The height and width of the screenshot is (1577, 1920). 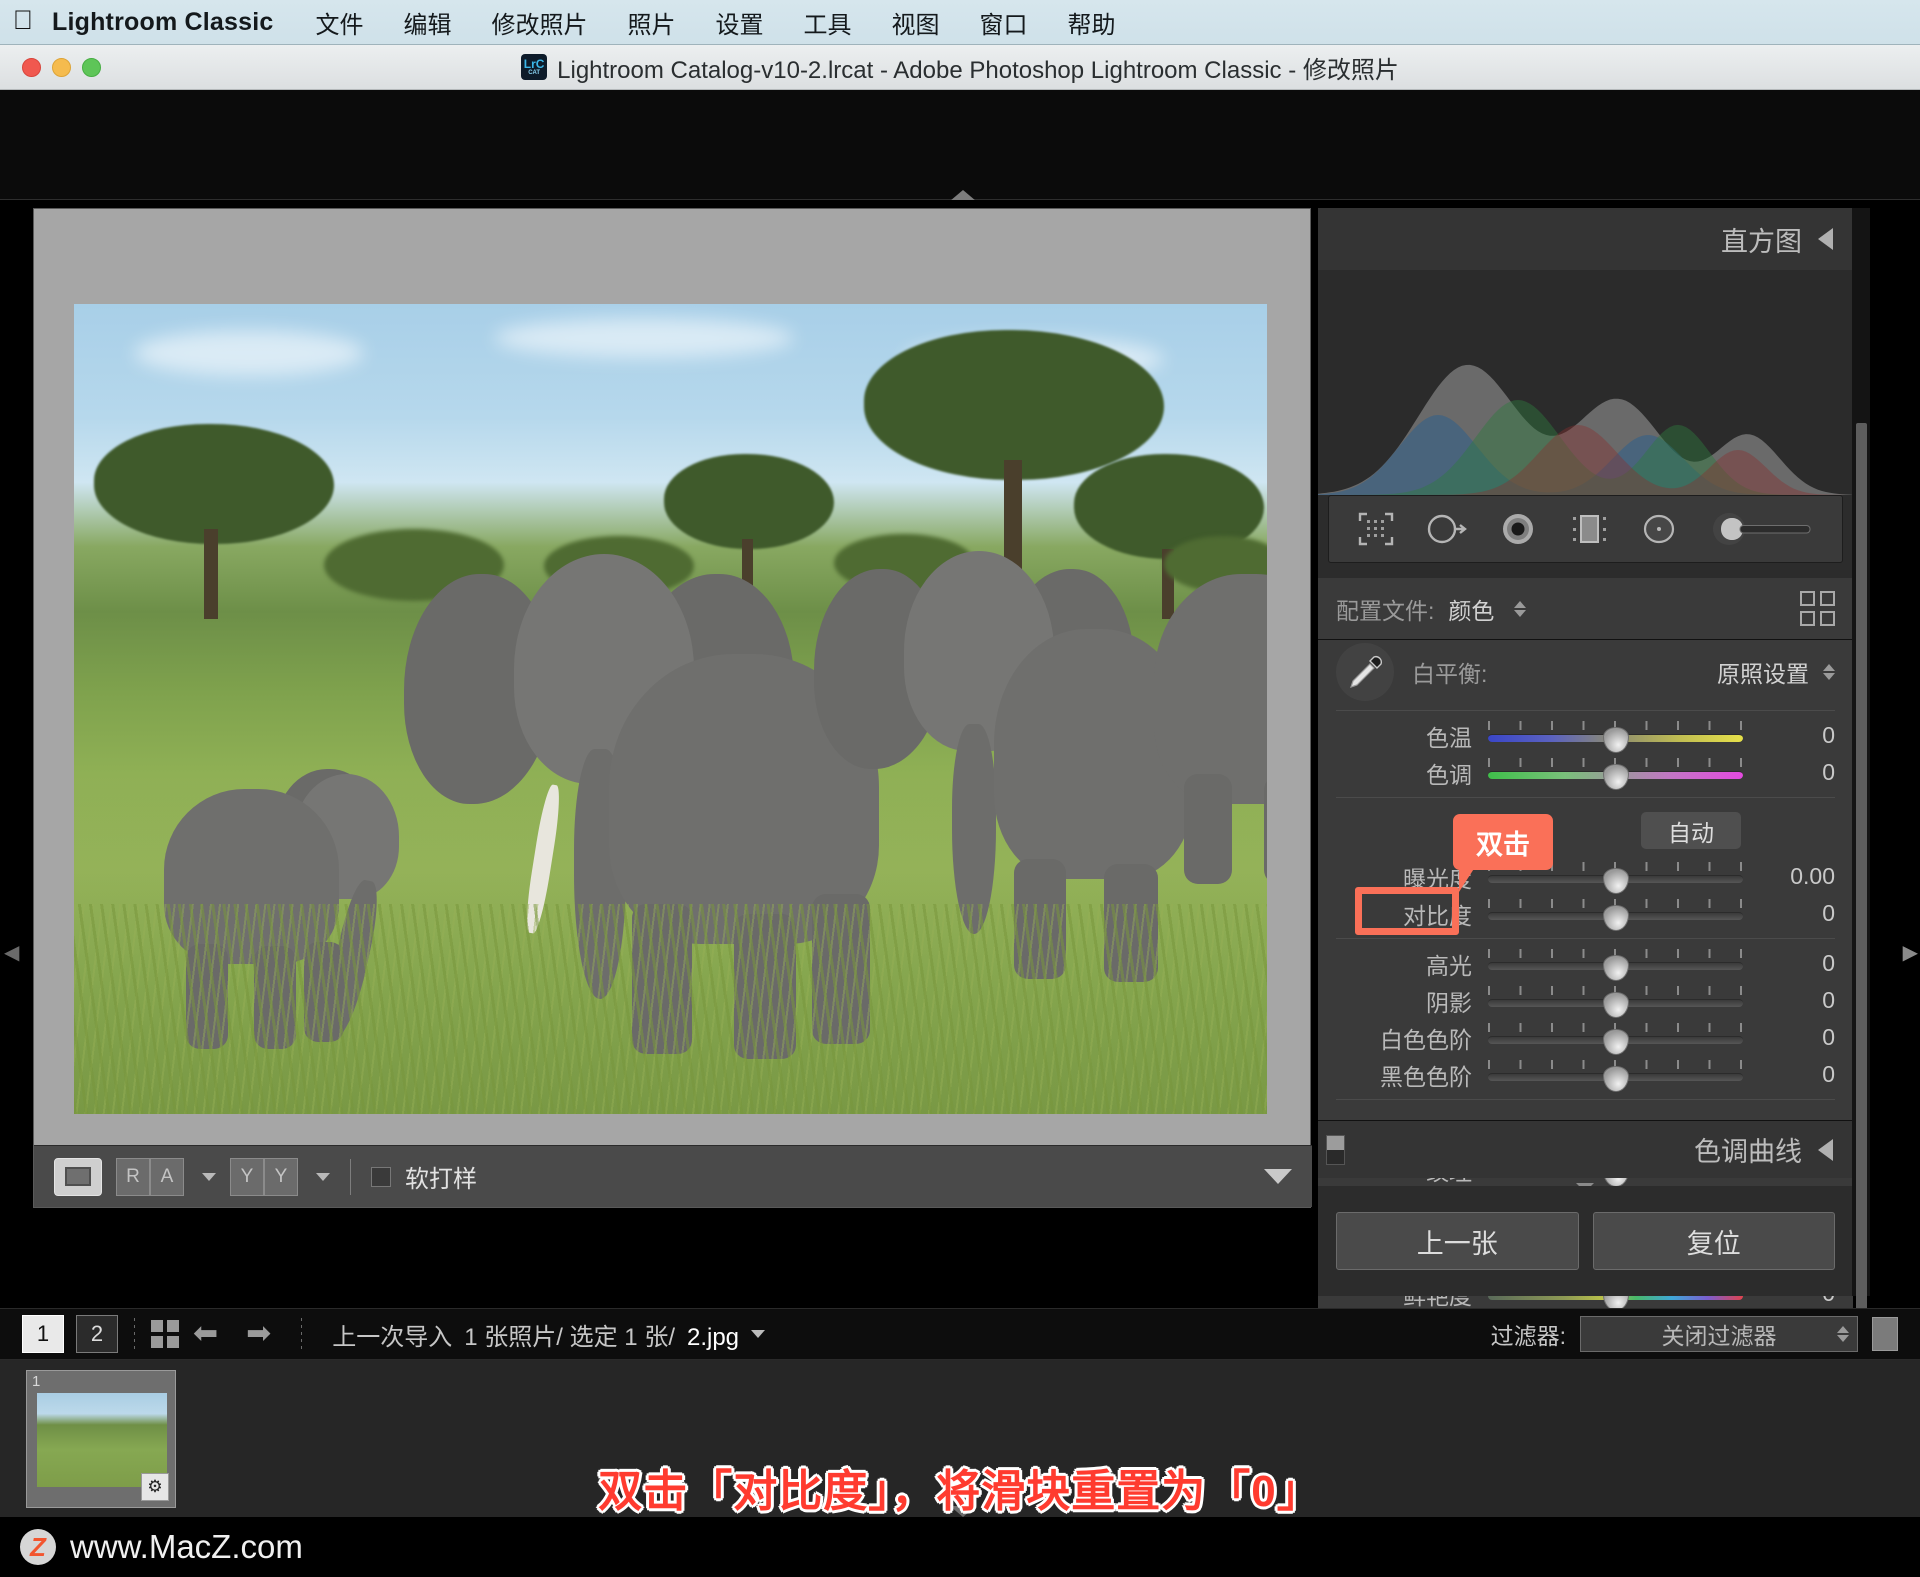 What do you see at coordinates (1789, 1000) in the screenshot?
I see `slider-value-shadows: 0` at bounding box center [1789, 1000].